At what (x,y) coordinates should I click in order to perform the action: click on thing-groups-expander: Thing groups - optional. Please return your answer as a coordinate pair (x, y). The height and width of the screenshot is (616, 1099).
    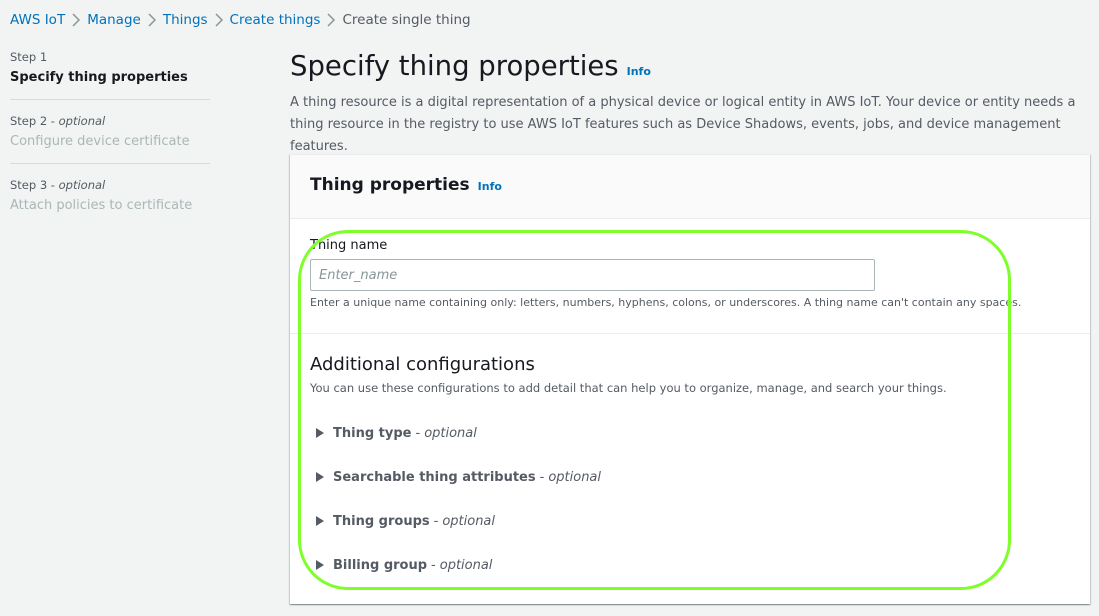
    Looking at the image, I should click on (690, 521).